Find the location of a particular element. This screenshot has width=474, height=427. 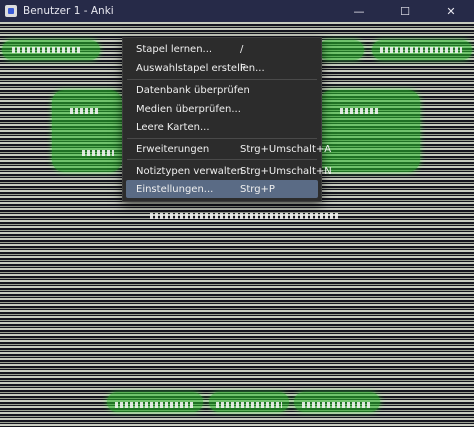

maximize-icon: ☐ is located at coordinates (405, 11).